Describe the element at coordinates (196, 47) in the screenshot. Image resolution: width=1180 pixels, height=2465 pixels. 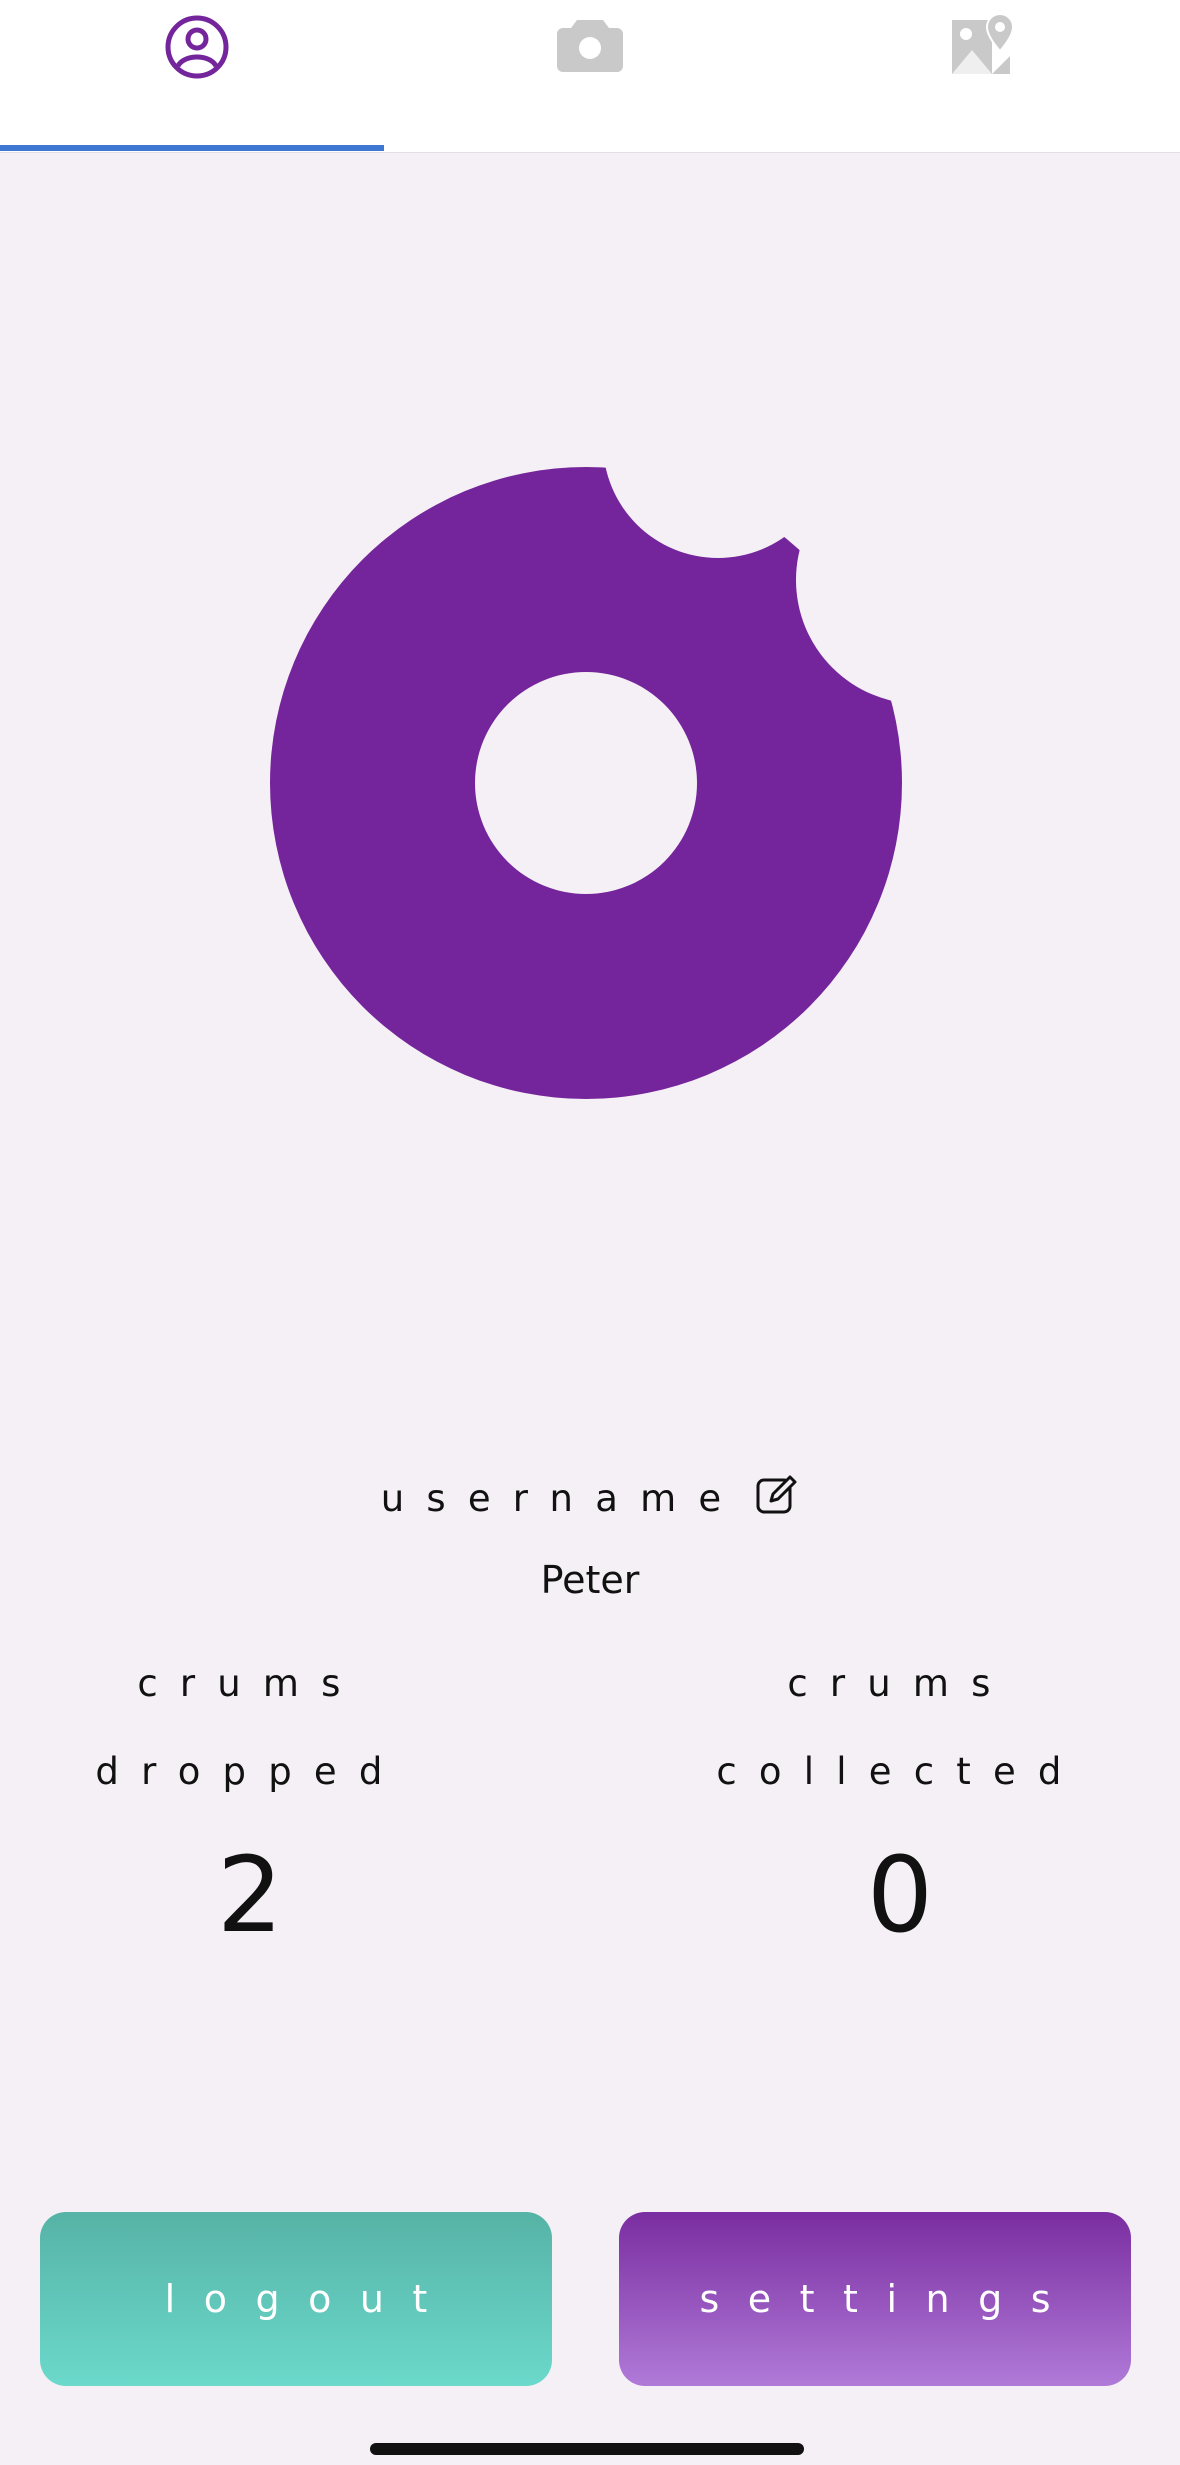
I see `profile-icon` at that location.